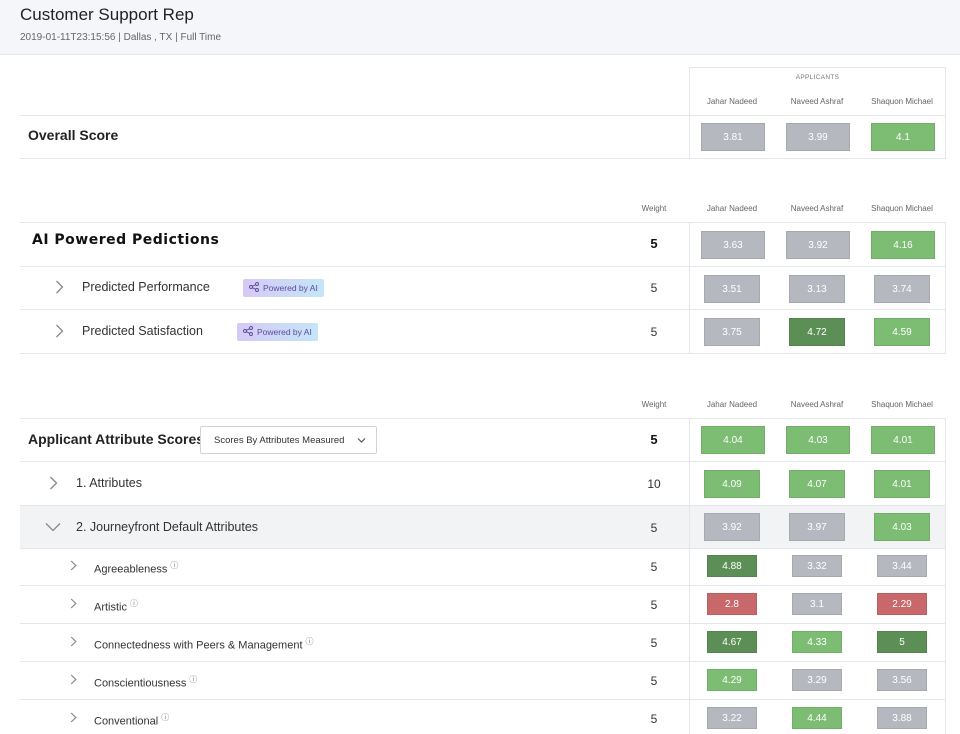  I want to click on score-cell: 4.29, so click(732, 680).